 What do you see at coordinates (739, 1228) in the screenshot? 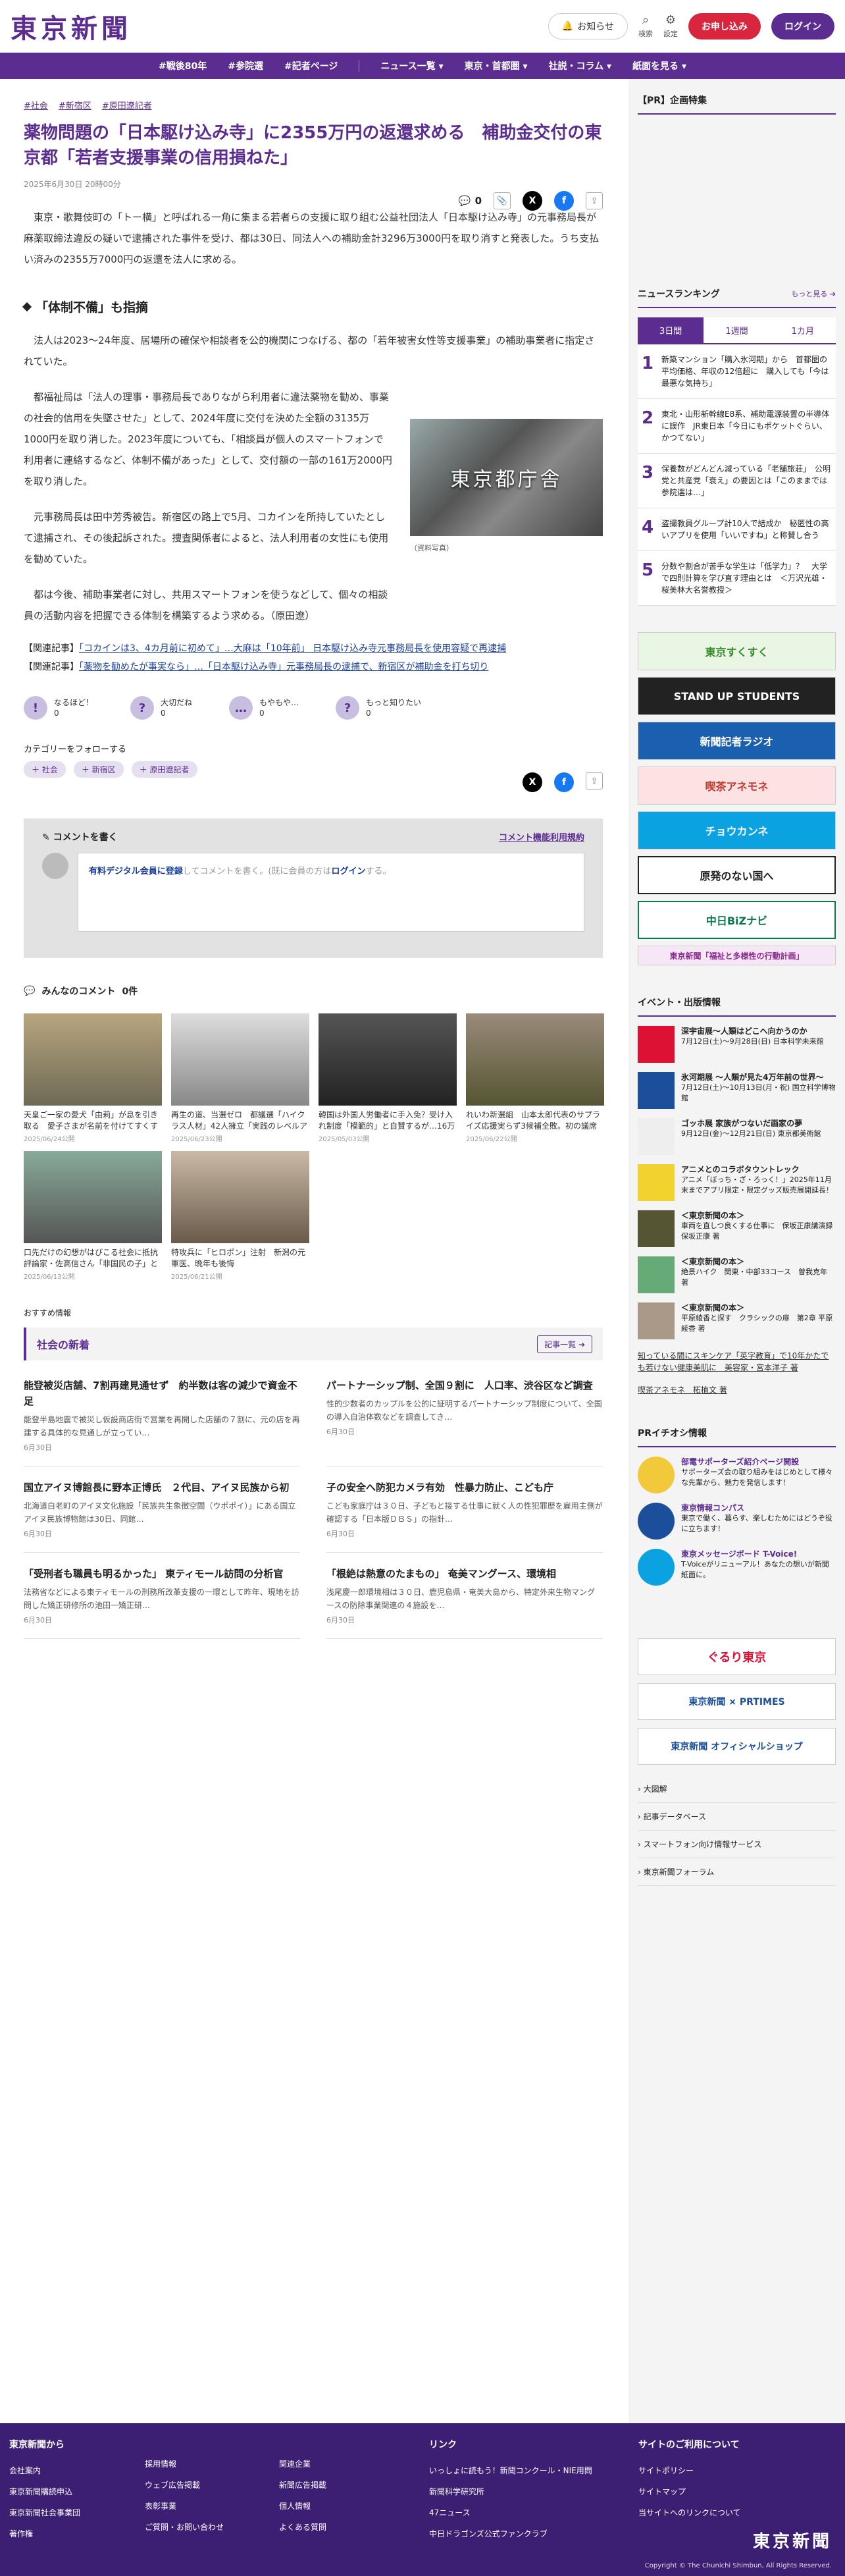
I see `event-item: ＜東京新聞の本＞ 車両を直しつ良くする仕事に 保坂正康講演録 保坂正康 著` at bounding box center [739, 1228].